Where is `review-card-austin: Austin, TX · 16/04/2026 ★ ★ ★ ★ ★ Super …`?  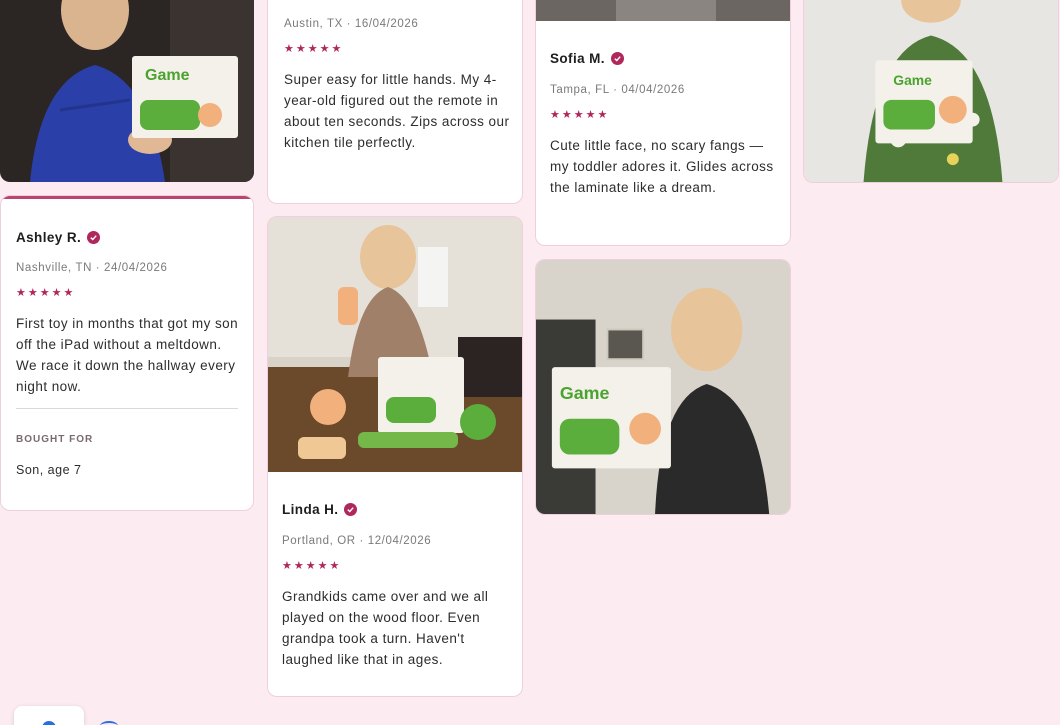 review-card-austin: Austin, TX · 16/04/2026 ★ ★ ★ ★ ★ Super … is located at coordinates (395, 102).